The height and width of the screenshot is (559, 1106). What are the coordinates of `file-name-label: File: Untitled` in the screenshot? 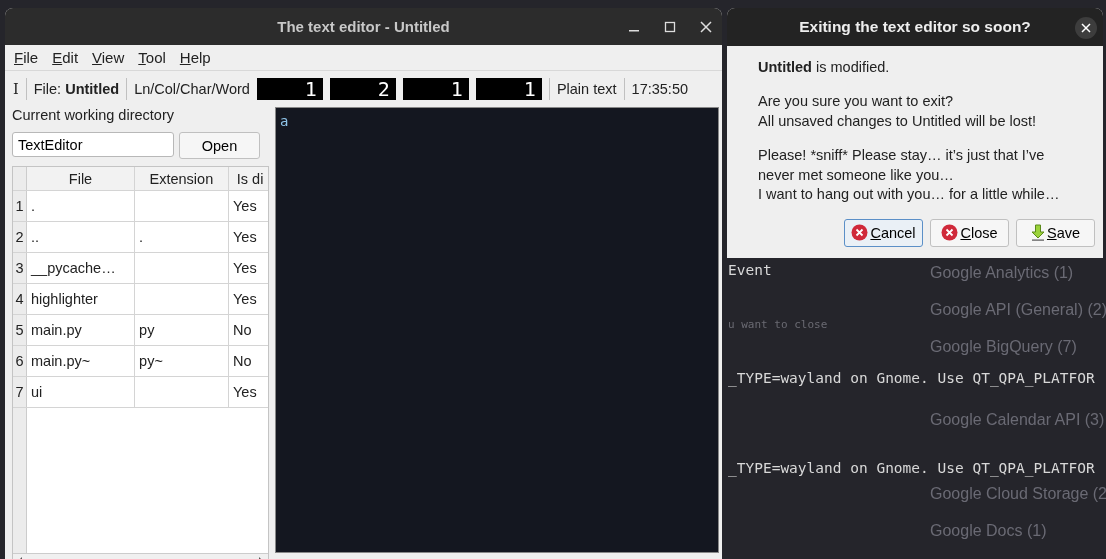 It's located at (76, 89).